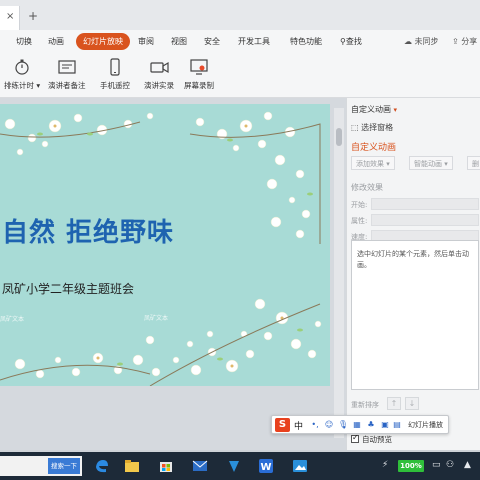  Describe the element at coordinates (431, 163) in the screenshot. I see `smart-animation-button: 智能动画 ▾` at that location.